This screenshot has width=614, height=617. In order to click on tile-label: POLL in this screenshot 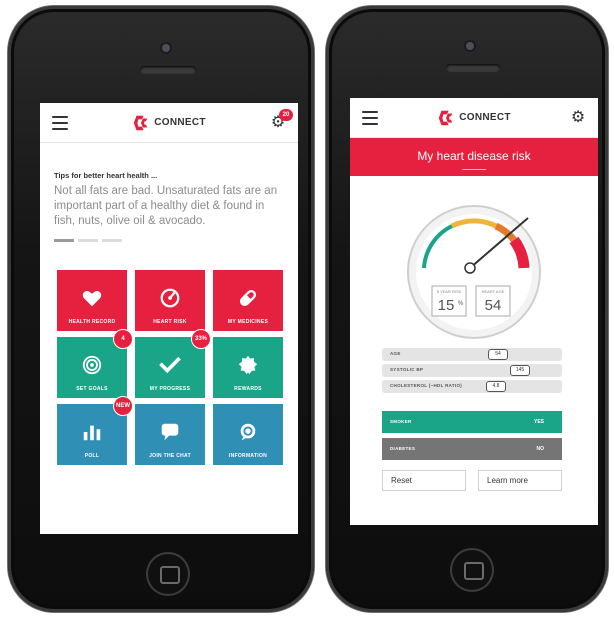, I will do `click(92, 456)`.